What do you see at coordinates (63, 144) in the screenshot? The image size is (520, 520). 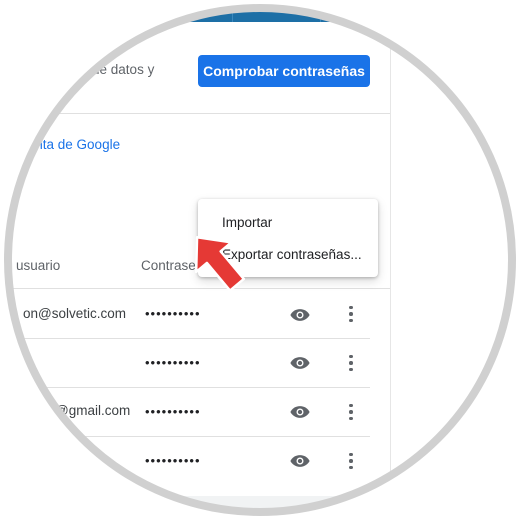 I see `google-account-link: ı cuenta de Google` at bounding box center [63, 144].